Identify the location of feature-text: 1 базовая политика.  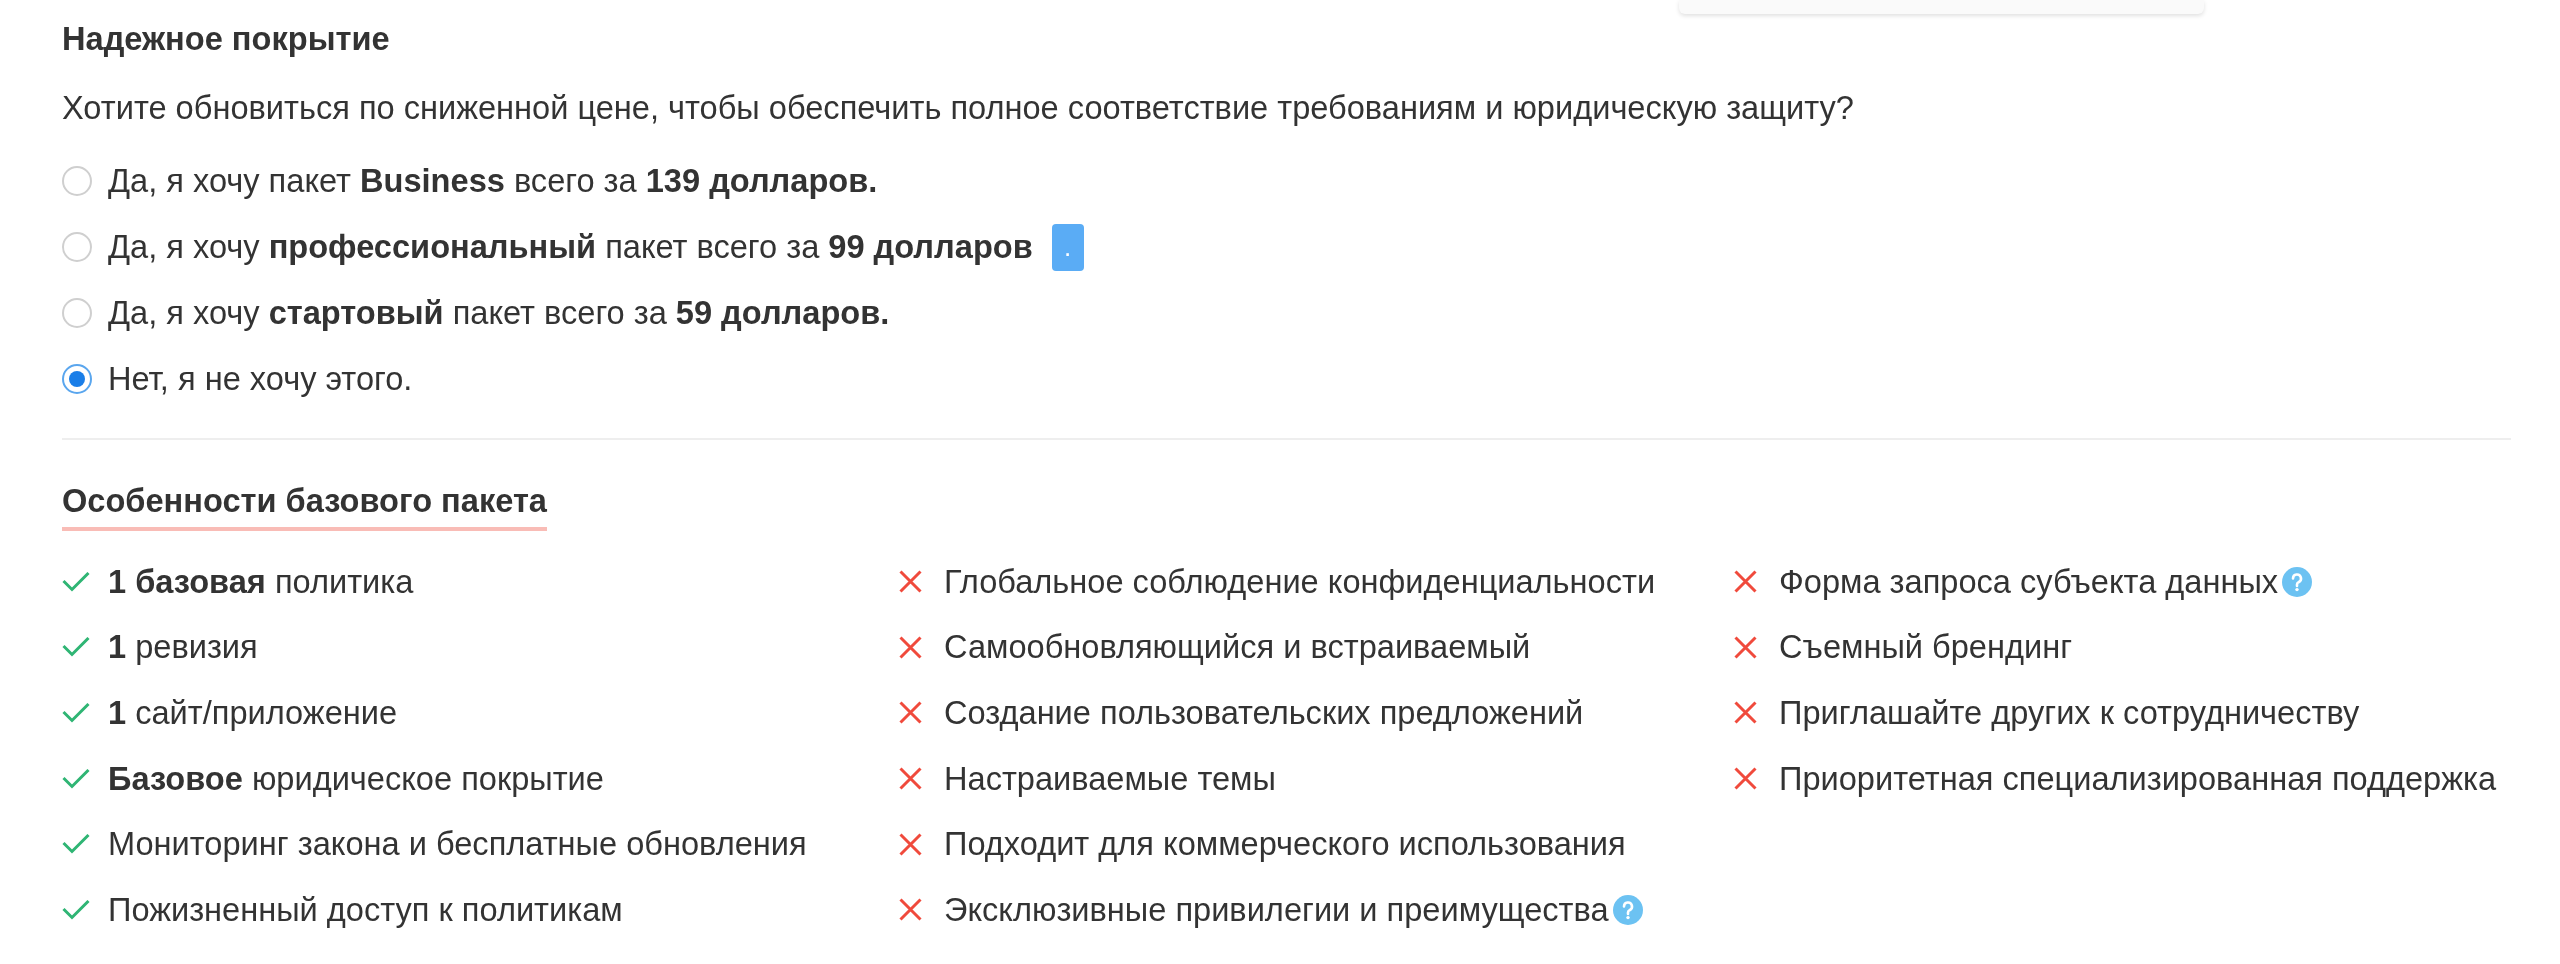
(261, 581).